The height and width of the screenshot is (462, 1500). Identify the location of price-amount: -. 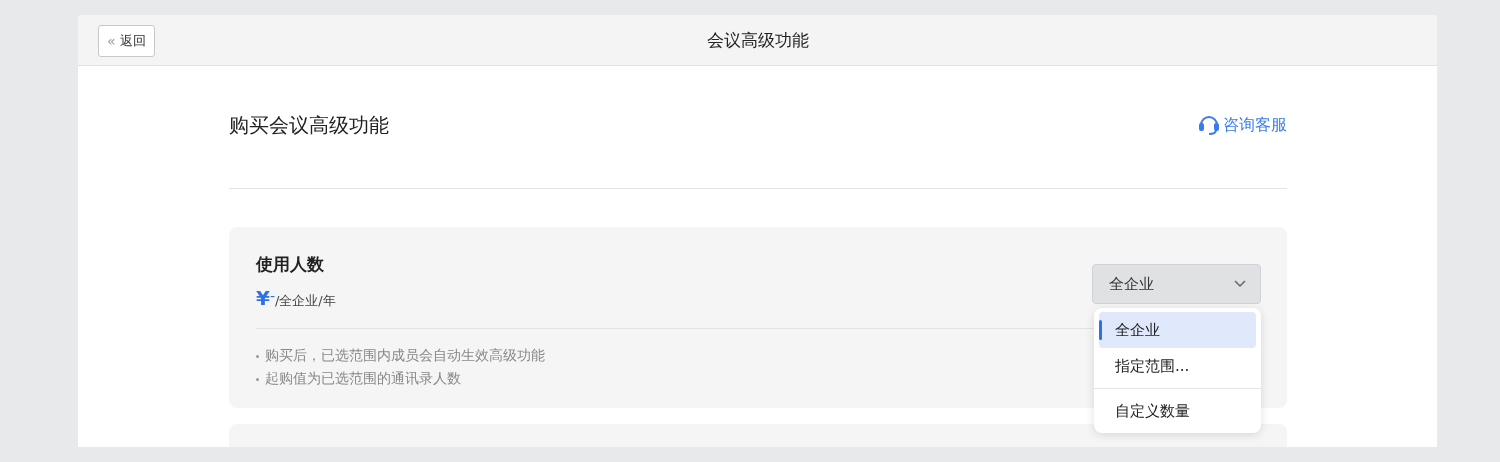
(272, 296).